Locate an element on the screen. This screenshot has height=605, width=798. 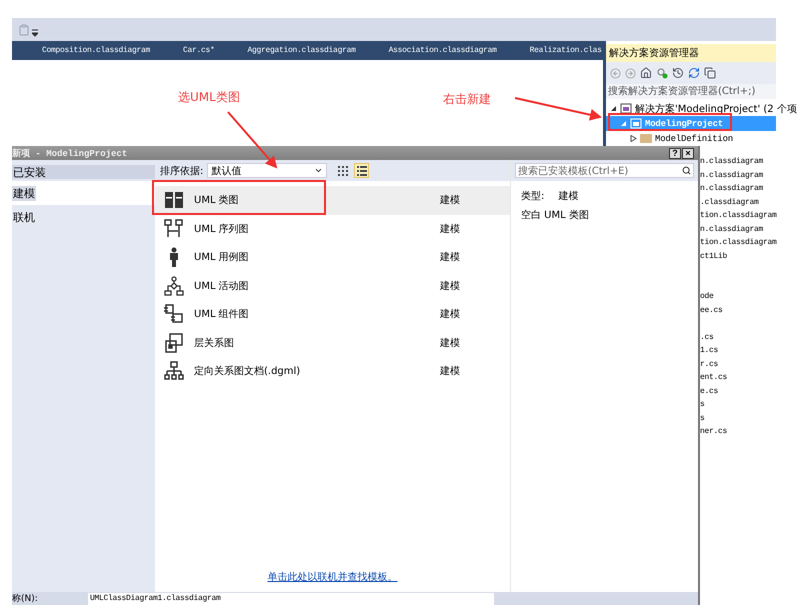
folder-icon is located at coordinates (646, 138).